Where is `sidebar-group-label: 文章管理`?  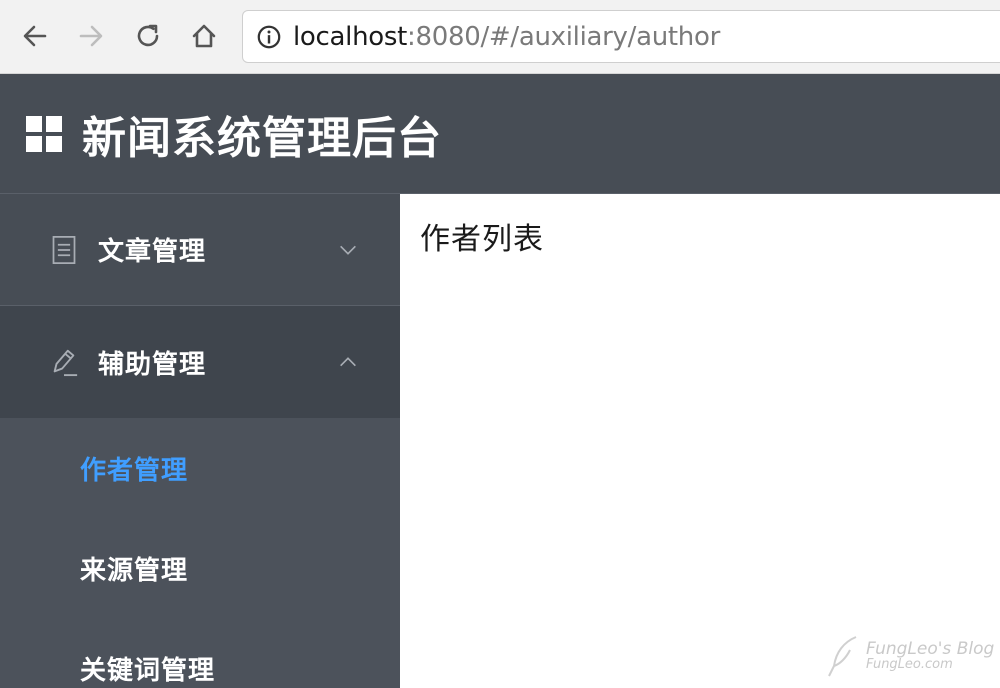 sidebar-group-label: 文章管理 is located at coordinates (152, 252).